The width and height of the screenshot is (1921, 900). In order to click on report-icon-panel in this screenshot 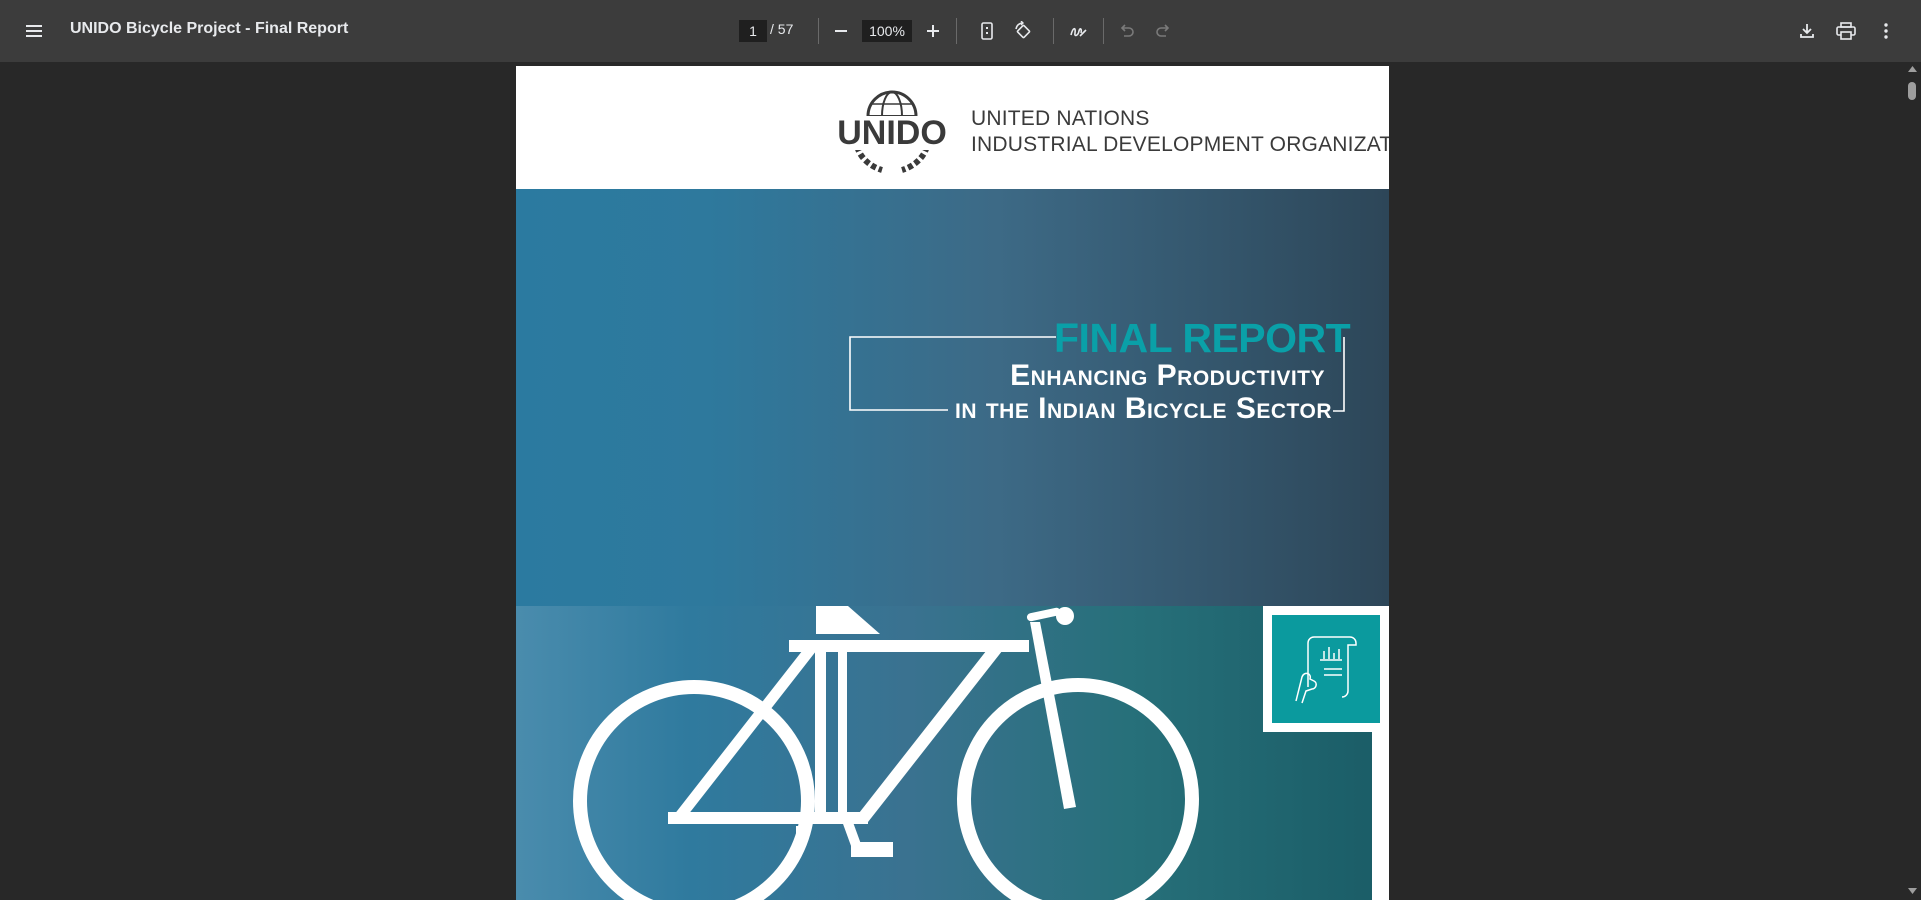, I will do `click(1326, 669)`.